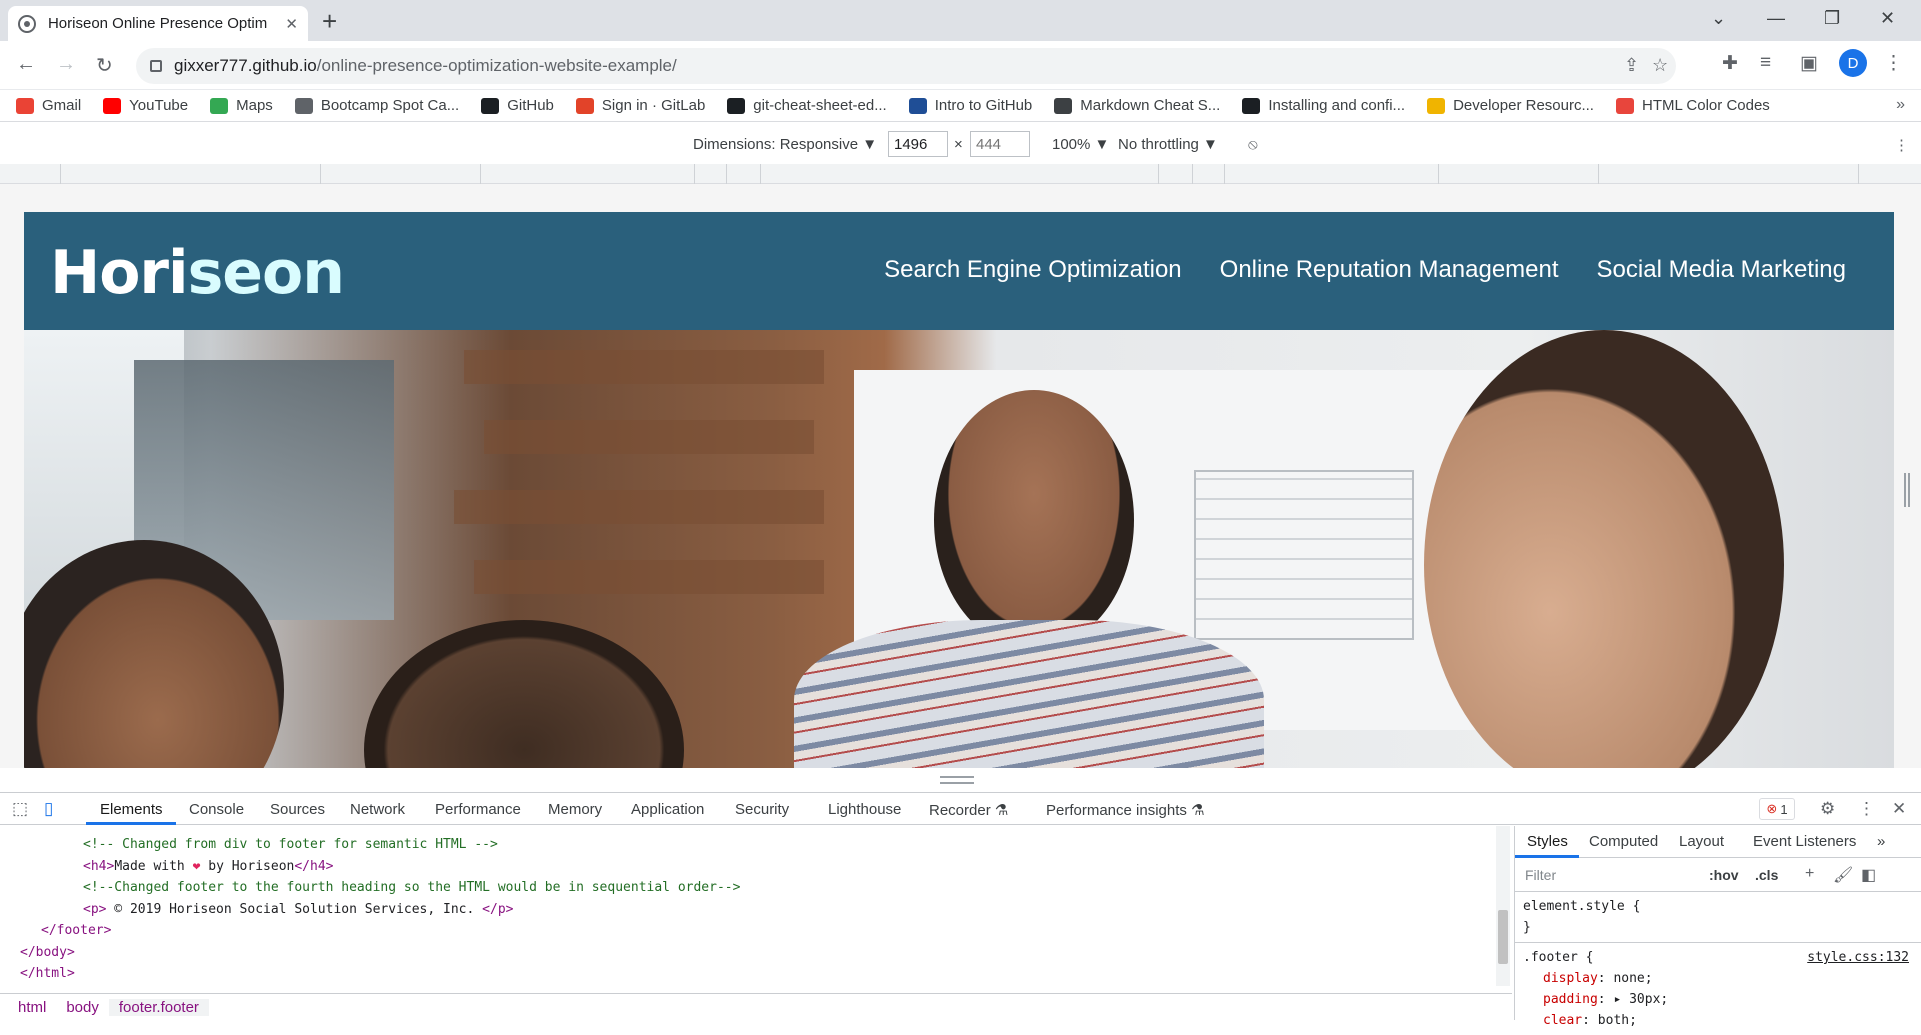  I want to click on nav-link-seo: Search Engine Optimization, so click(1033, 270).